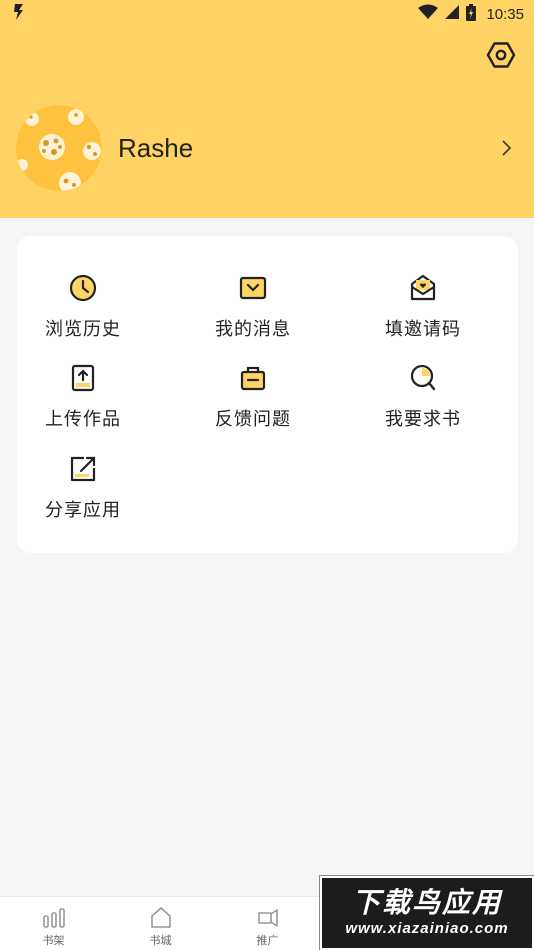 The width and height of the screenshot is (534, 950). Describe the element at coordinates (161, 917) in the screenshot. I see `bookstore-icon` at that location.